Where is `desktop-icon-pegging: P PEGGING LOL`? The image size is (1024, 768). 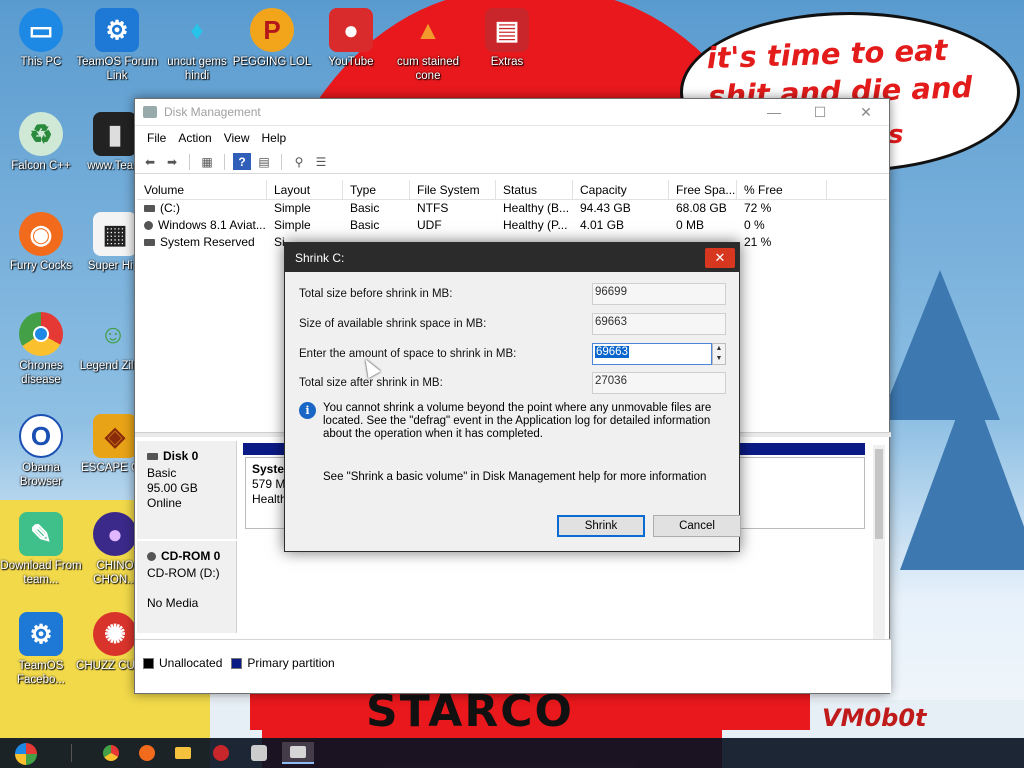
desktop-icon-pegging: P PEGGING LOL is located at coordinates (272, 38).